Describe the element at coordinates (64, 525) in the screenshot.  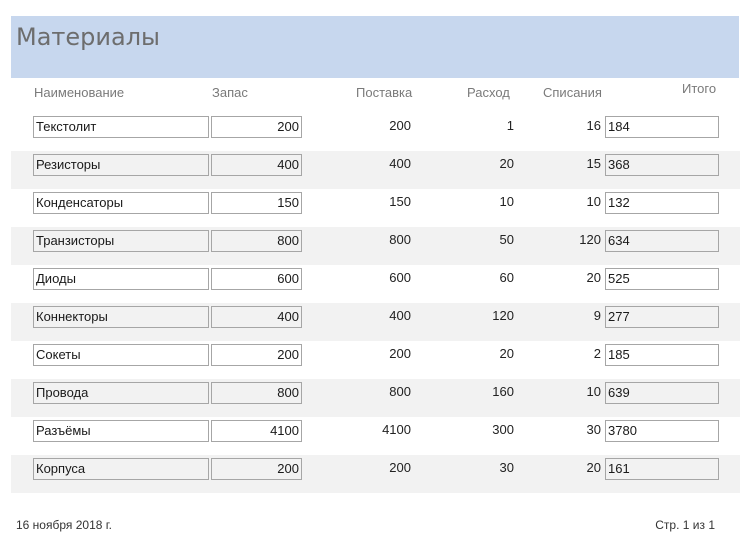
I see `footer-date: 16 ноября 2018 г.` at that location.